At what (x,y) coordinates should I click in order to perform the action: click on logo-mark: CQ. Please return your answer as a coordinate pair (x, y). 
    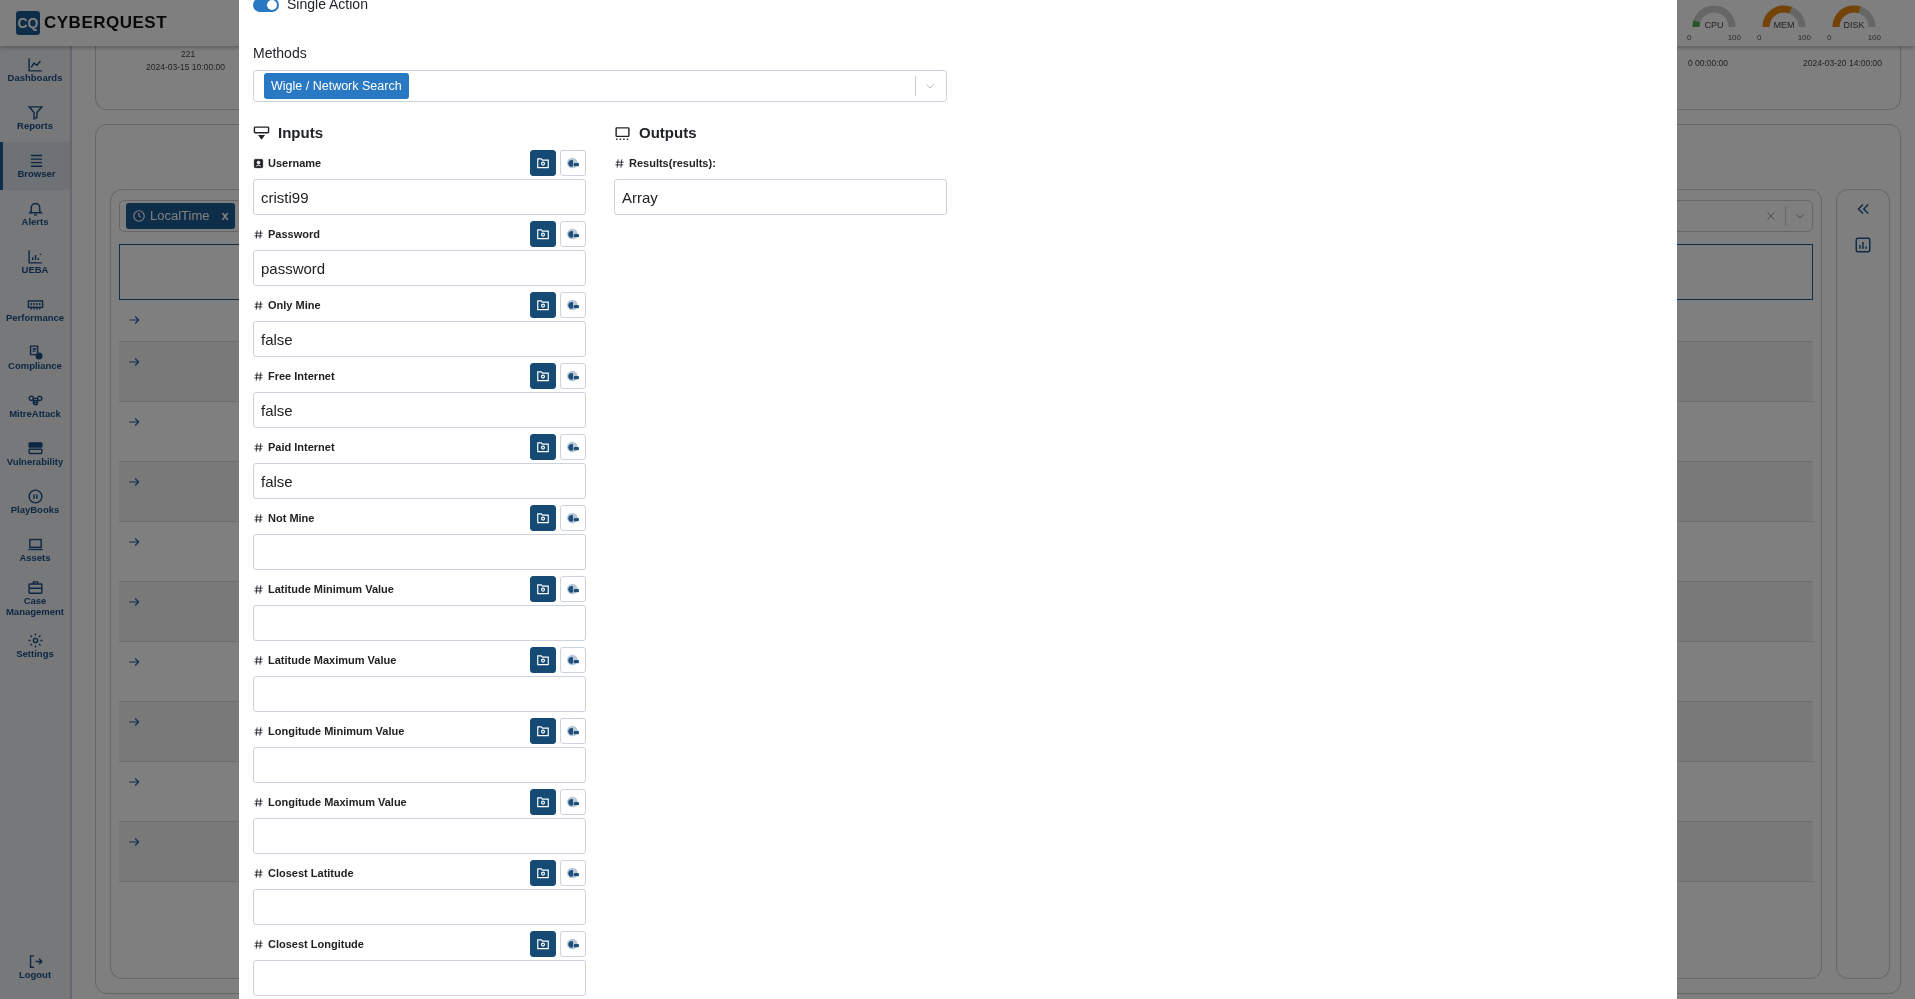
    Looking at the image, I should click on (28, 23).